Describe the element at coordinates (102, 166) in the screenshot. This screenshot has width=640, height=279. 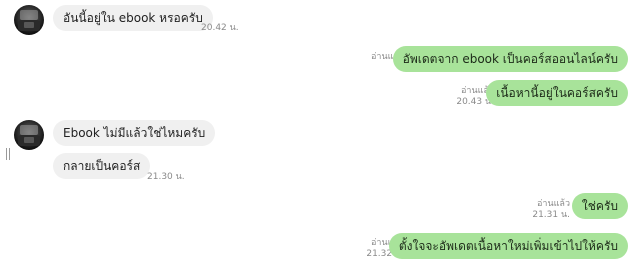
I see `message-bubble-incoming: กลายเป็นคอร์ส` at that location.